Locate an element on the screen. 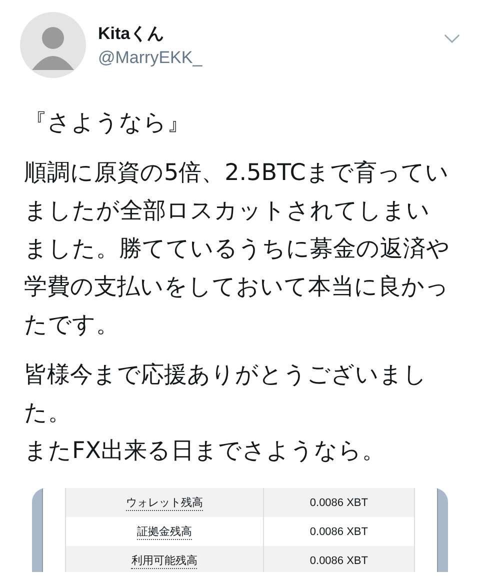 This screenshot has height=585, width=480. avatar is located at coordinates (53, 45).